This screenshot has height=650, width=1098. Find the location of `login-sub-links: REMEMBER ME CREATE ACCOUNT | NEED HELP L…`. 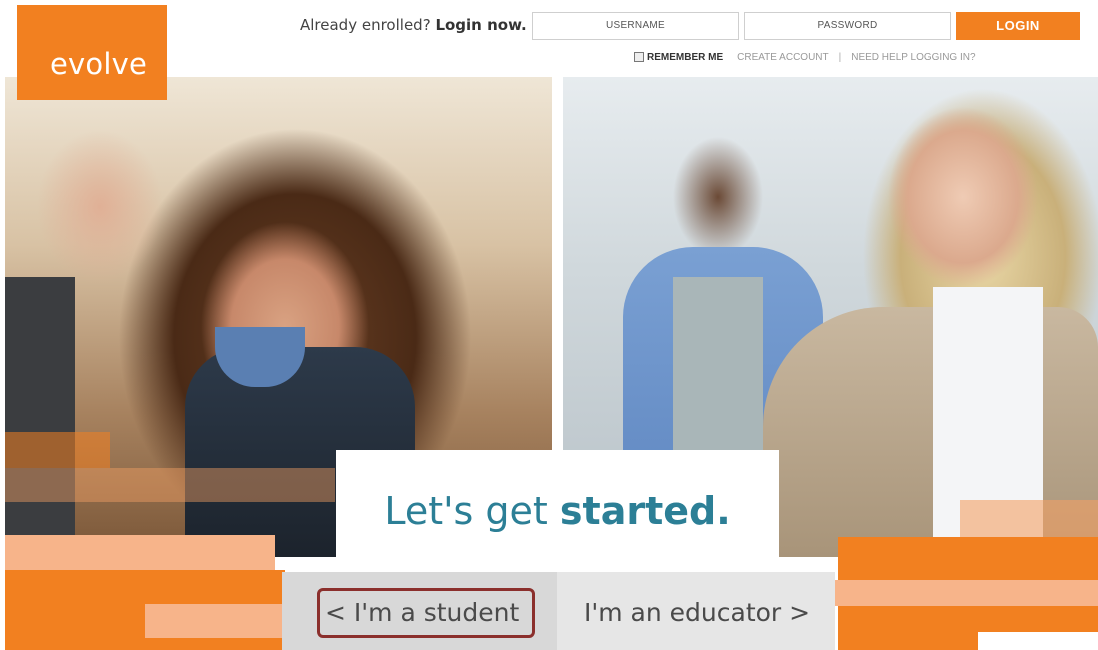

login-sub-links: REMEMBER ME CREATE ACCOUNT | NEED HELP L… is located at coordinates (805, 57).